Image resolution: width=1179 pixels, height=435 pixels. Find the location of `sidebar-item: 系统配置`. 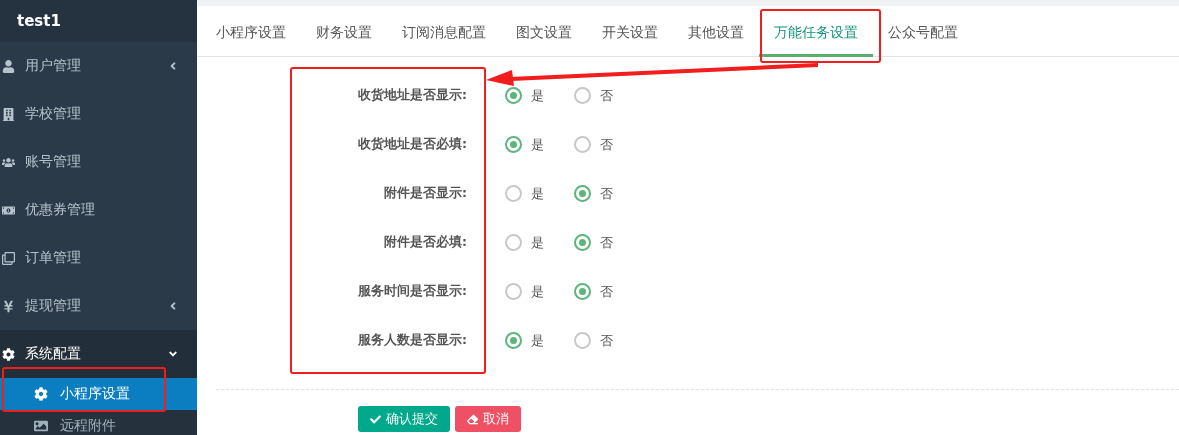

sidebar-item: 系统配置 is located at coordinates (98, 354).